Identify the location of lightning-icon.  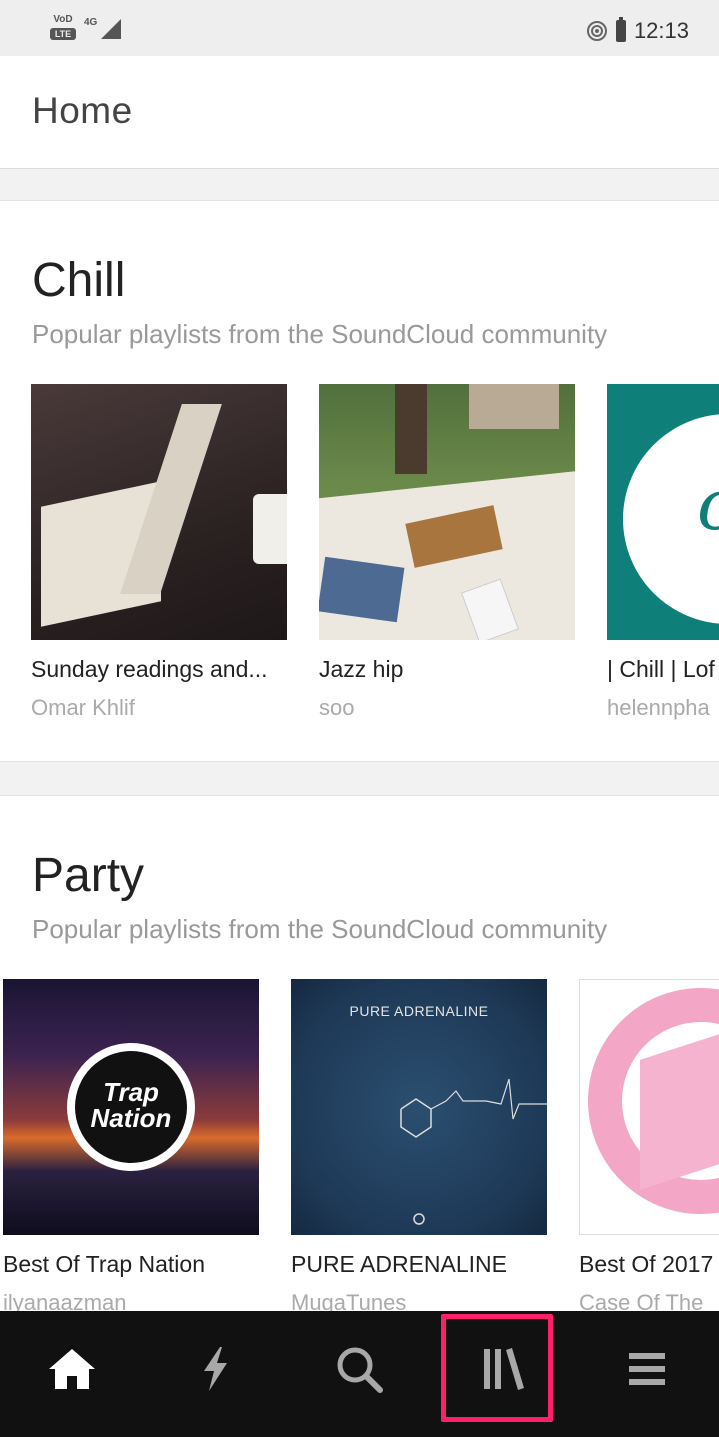
(215, 1368).